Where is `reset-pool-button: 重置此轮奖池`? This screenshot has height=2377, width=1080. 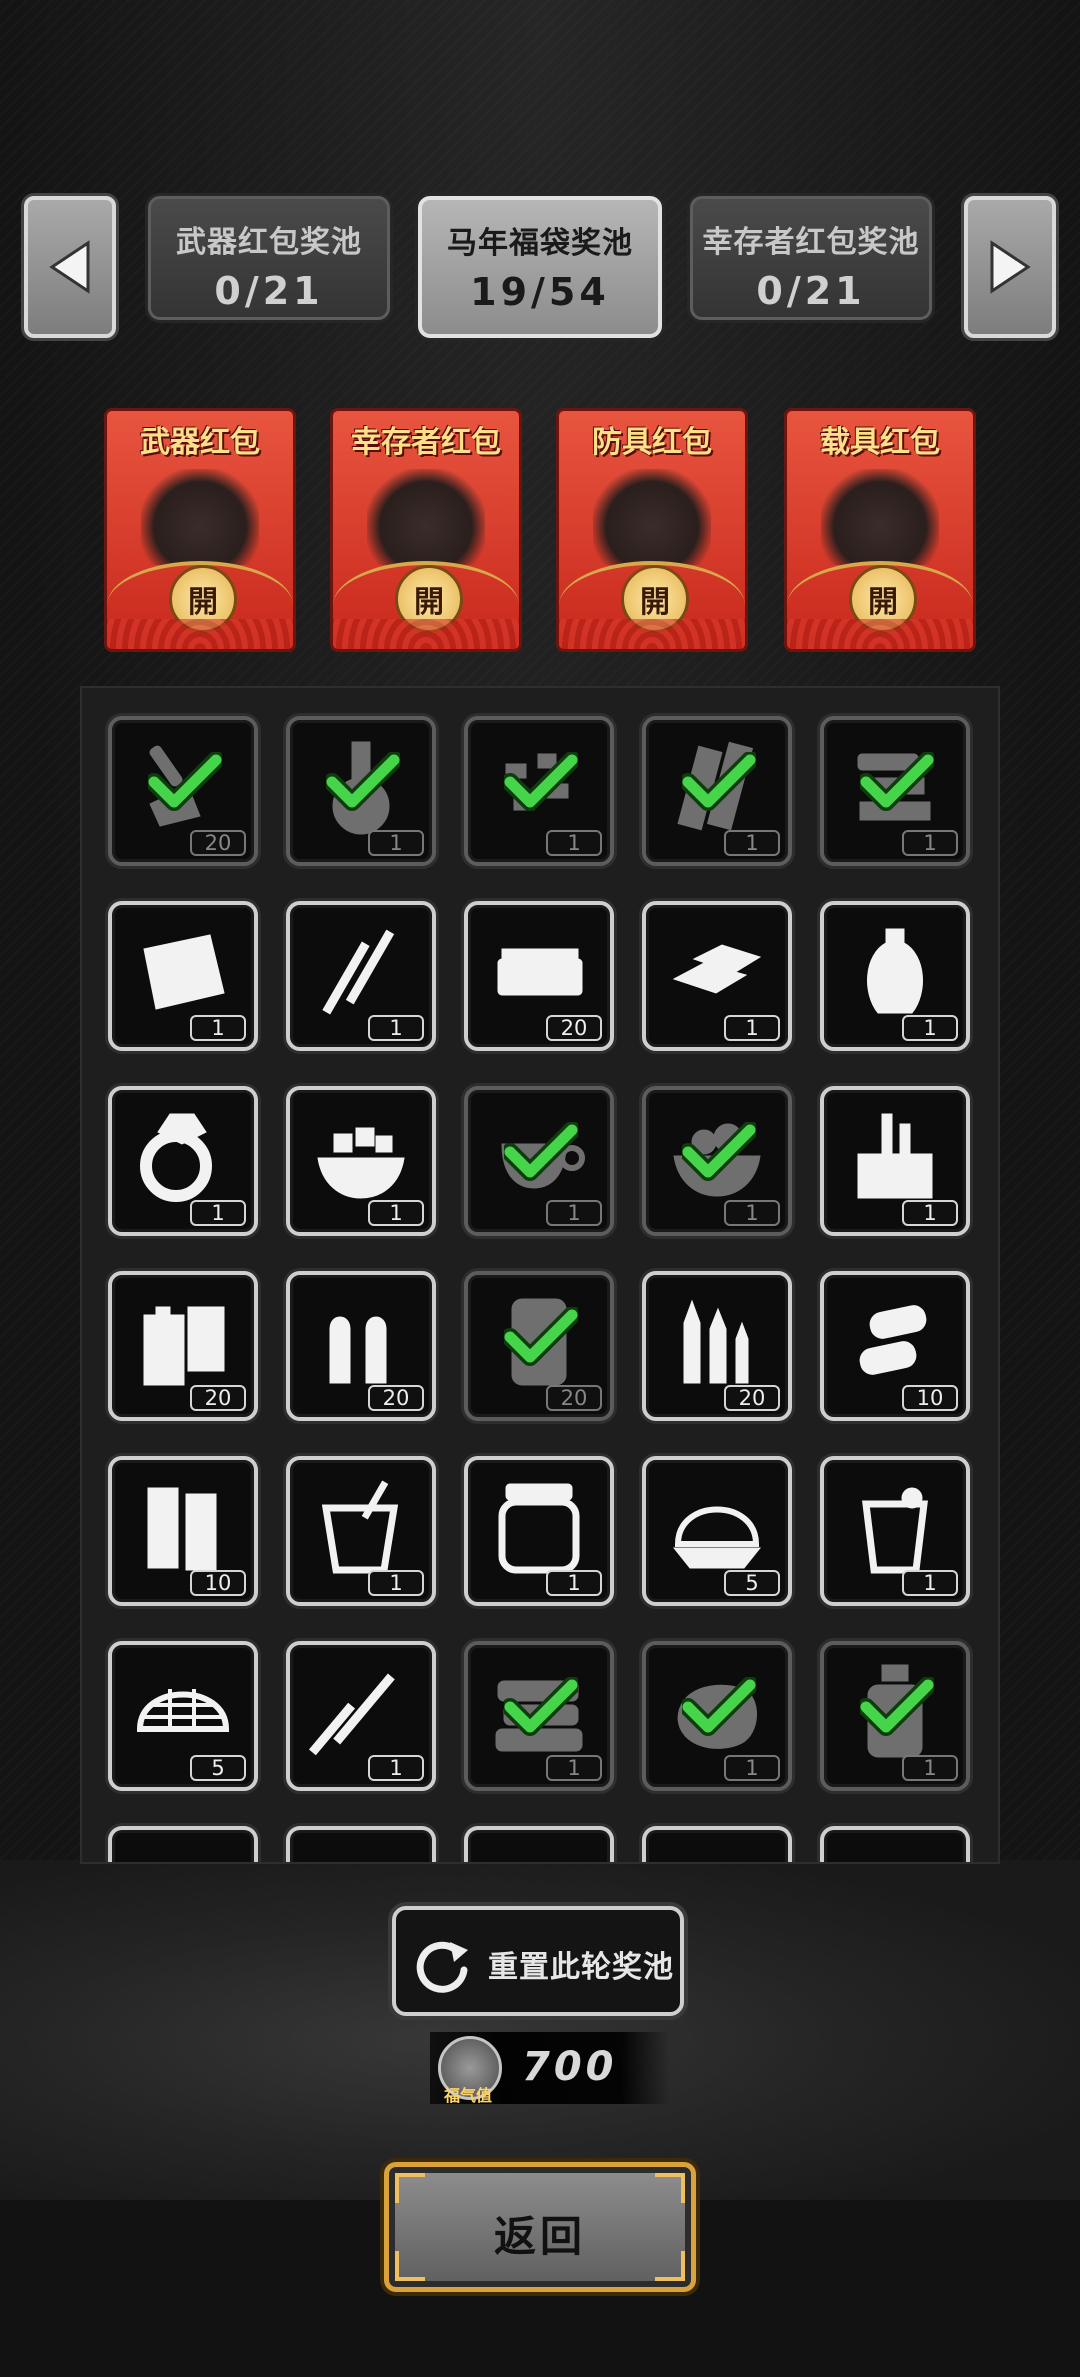
reset-pool-button: 重置此轮奖池 is located at coordinates (538, 1961).